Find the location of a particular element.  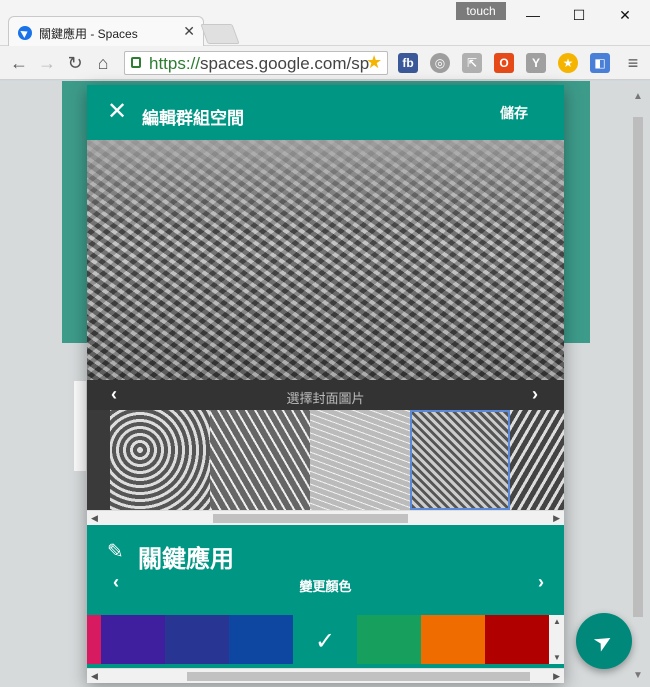

cover-picker-label: 選擇封面圖片 is located at coordinates (325, 398).